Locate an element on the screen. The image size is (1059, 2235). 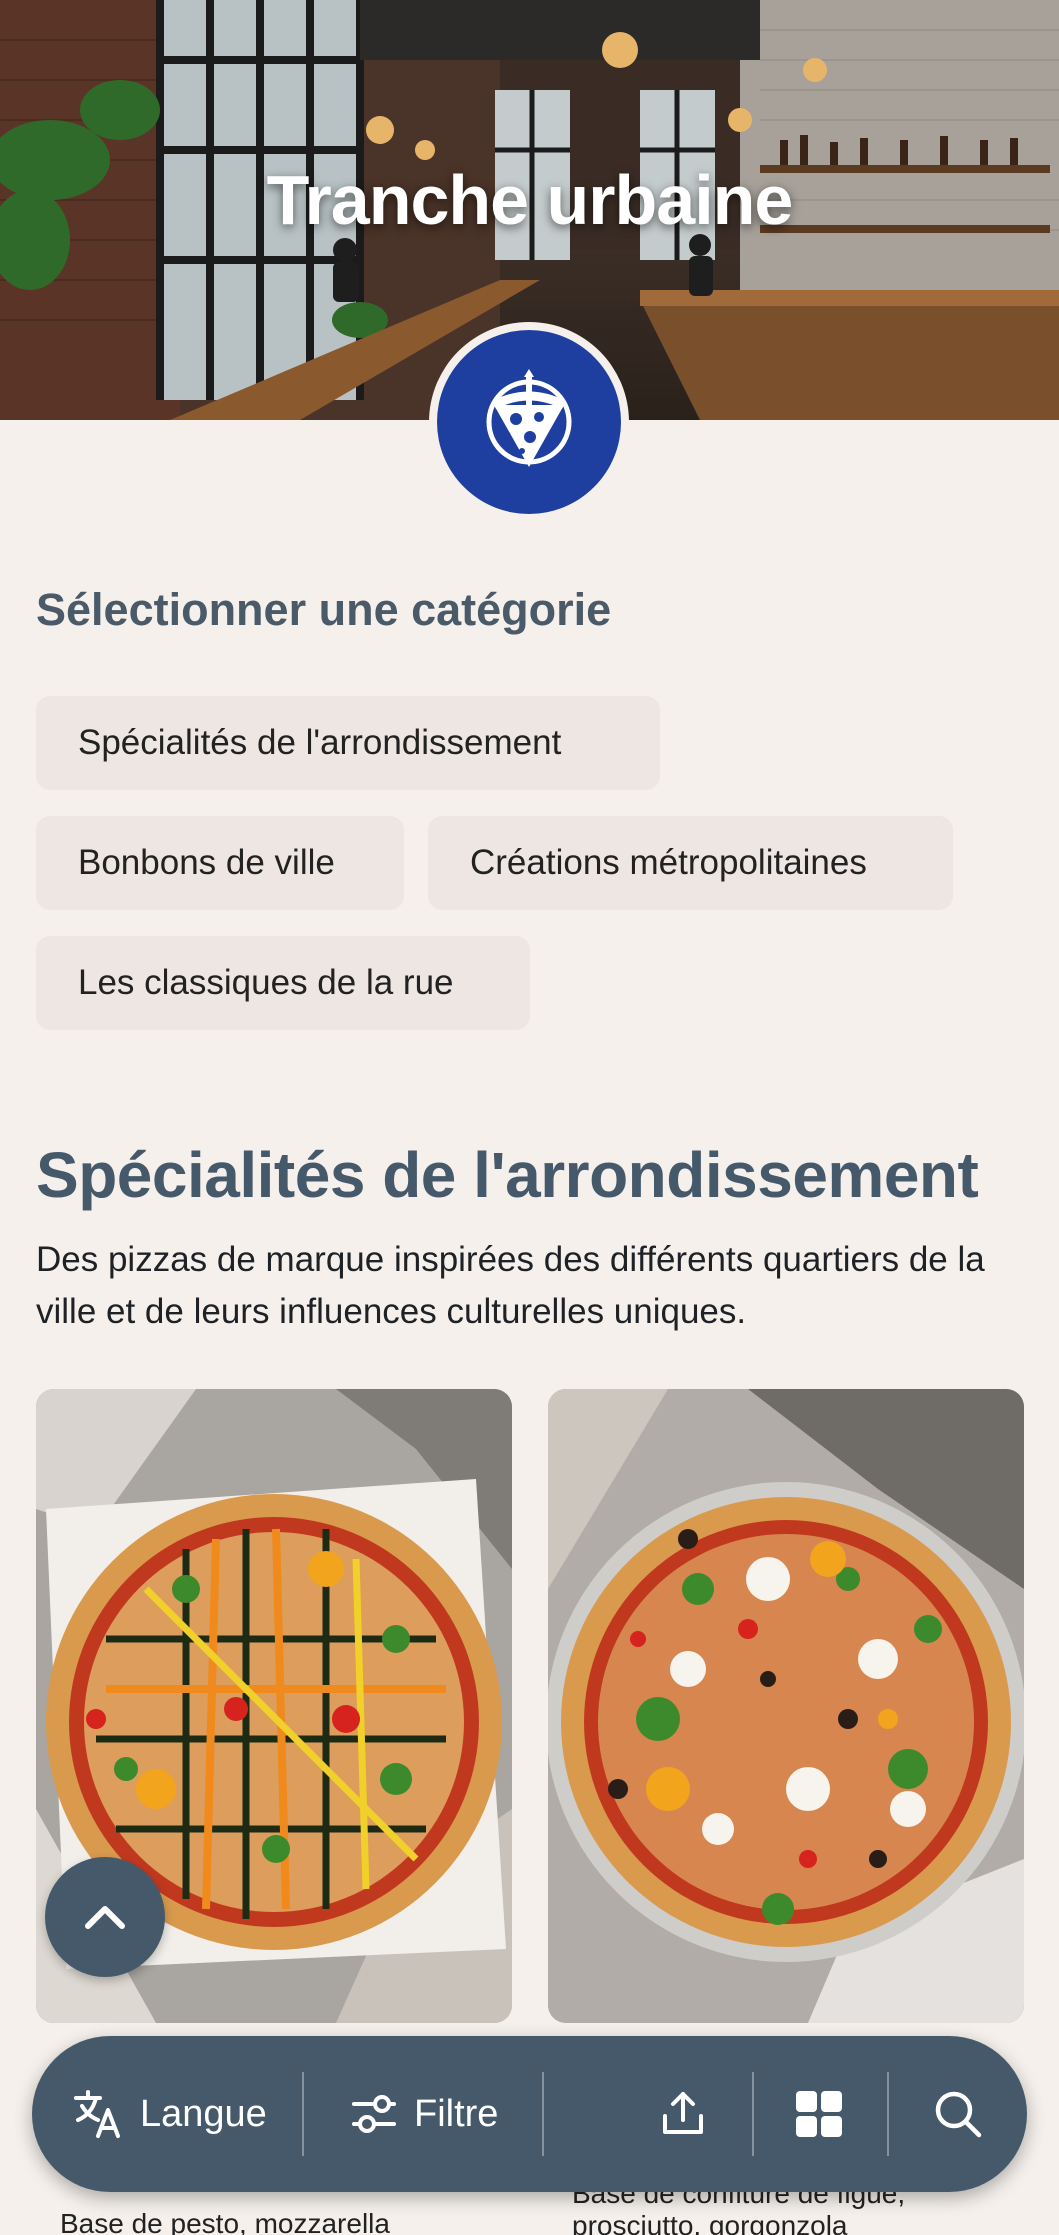
bottom-action-bar: Langue Filtre is located at coordinates (529, 2114).